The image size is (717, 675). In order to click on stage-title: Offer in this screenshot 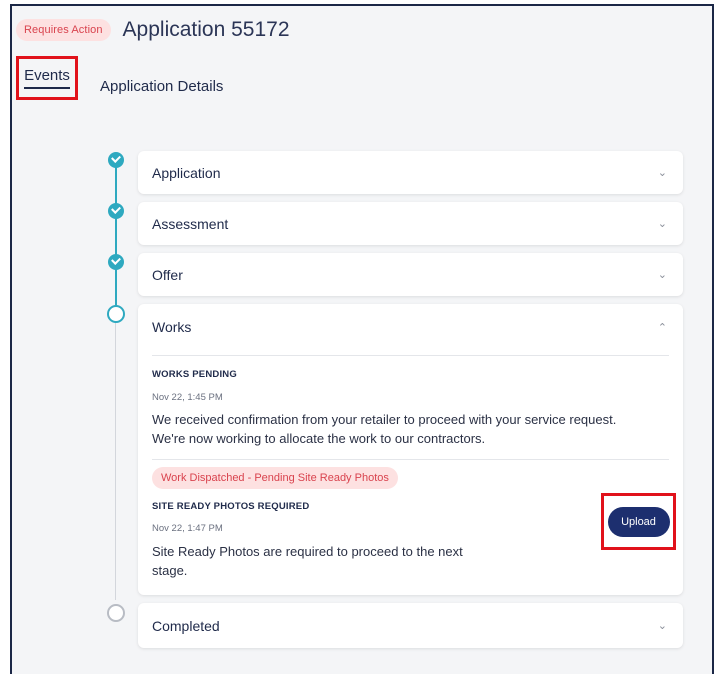, I will do `click(167, 275)`.